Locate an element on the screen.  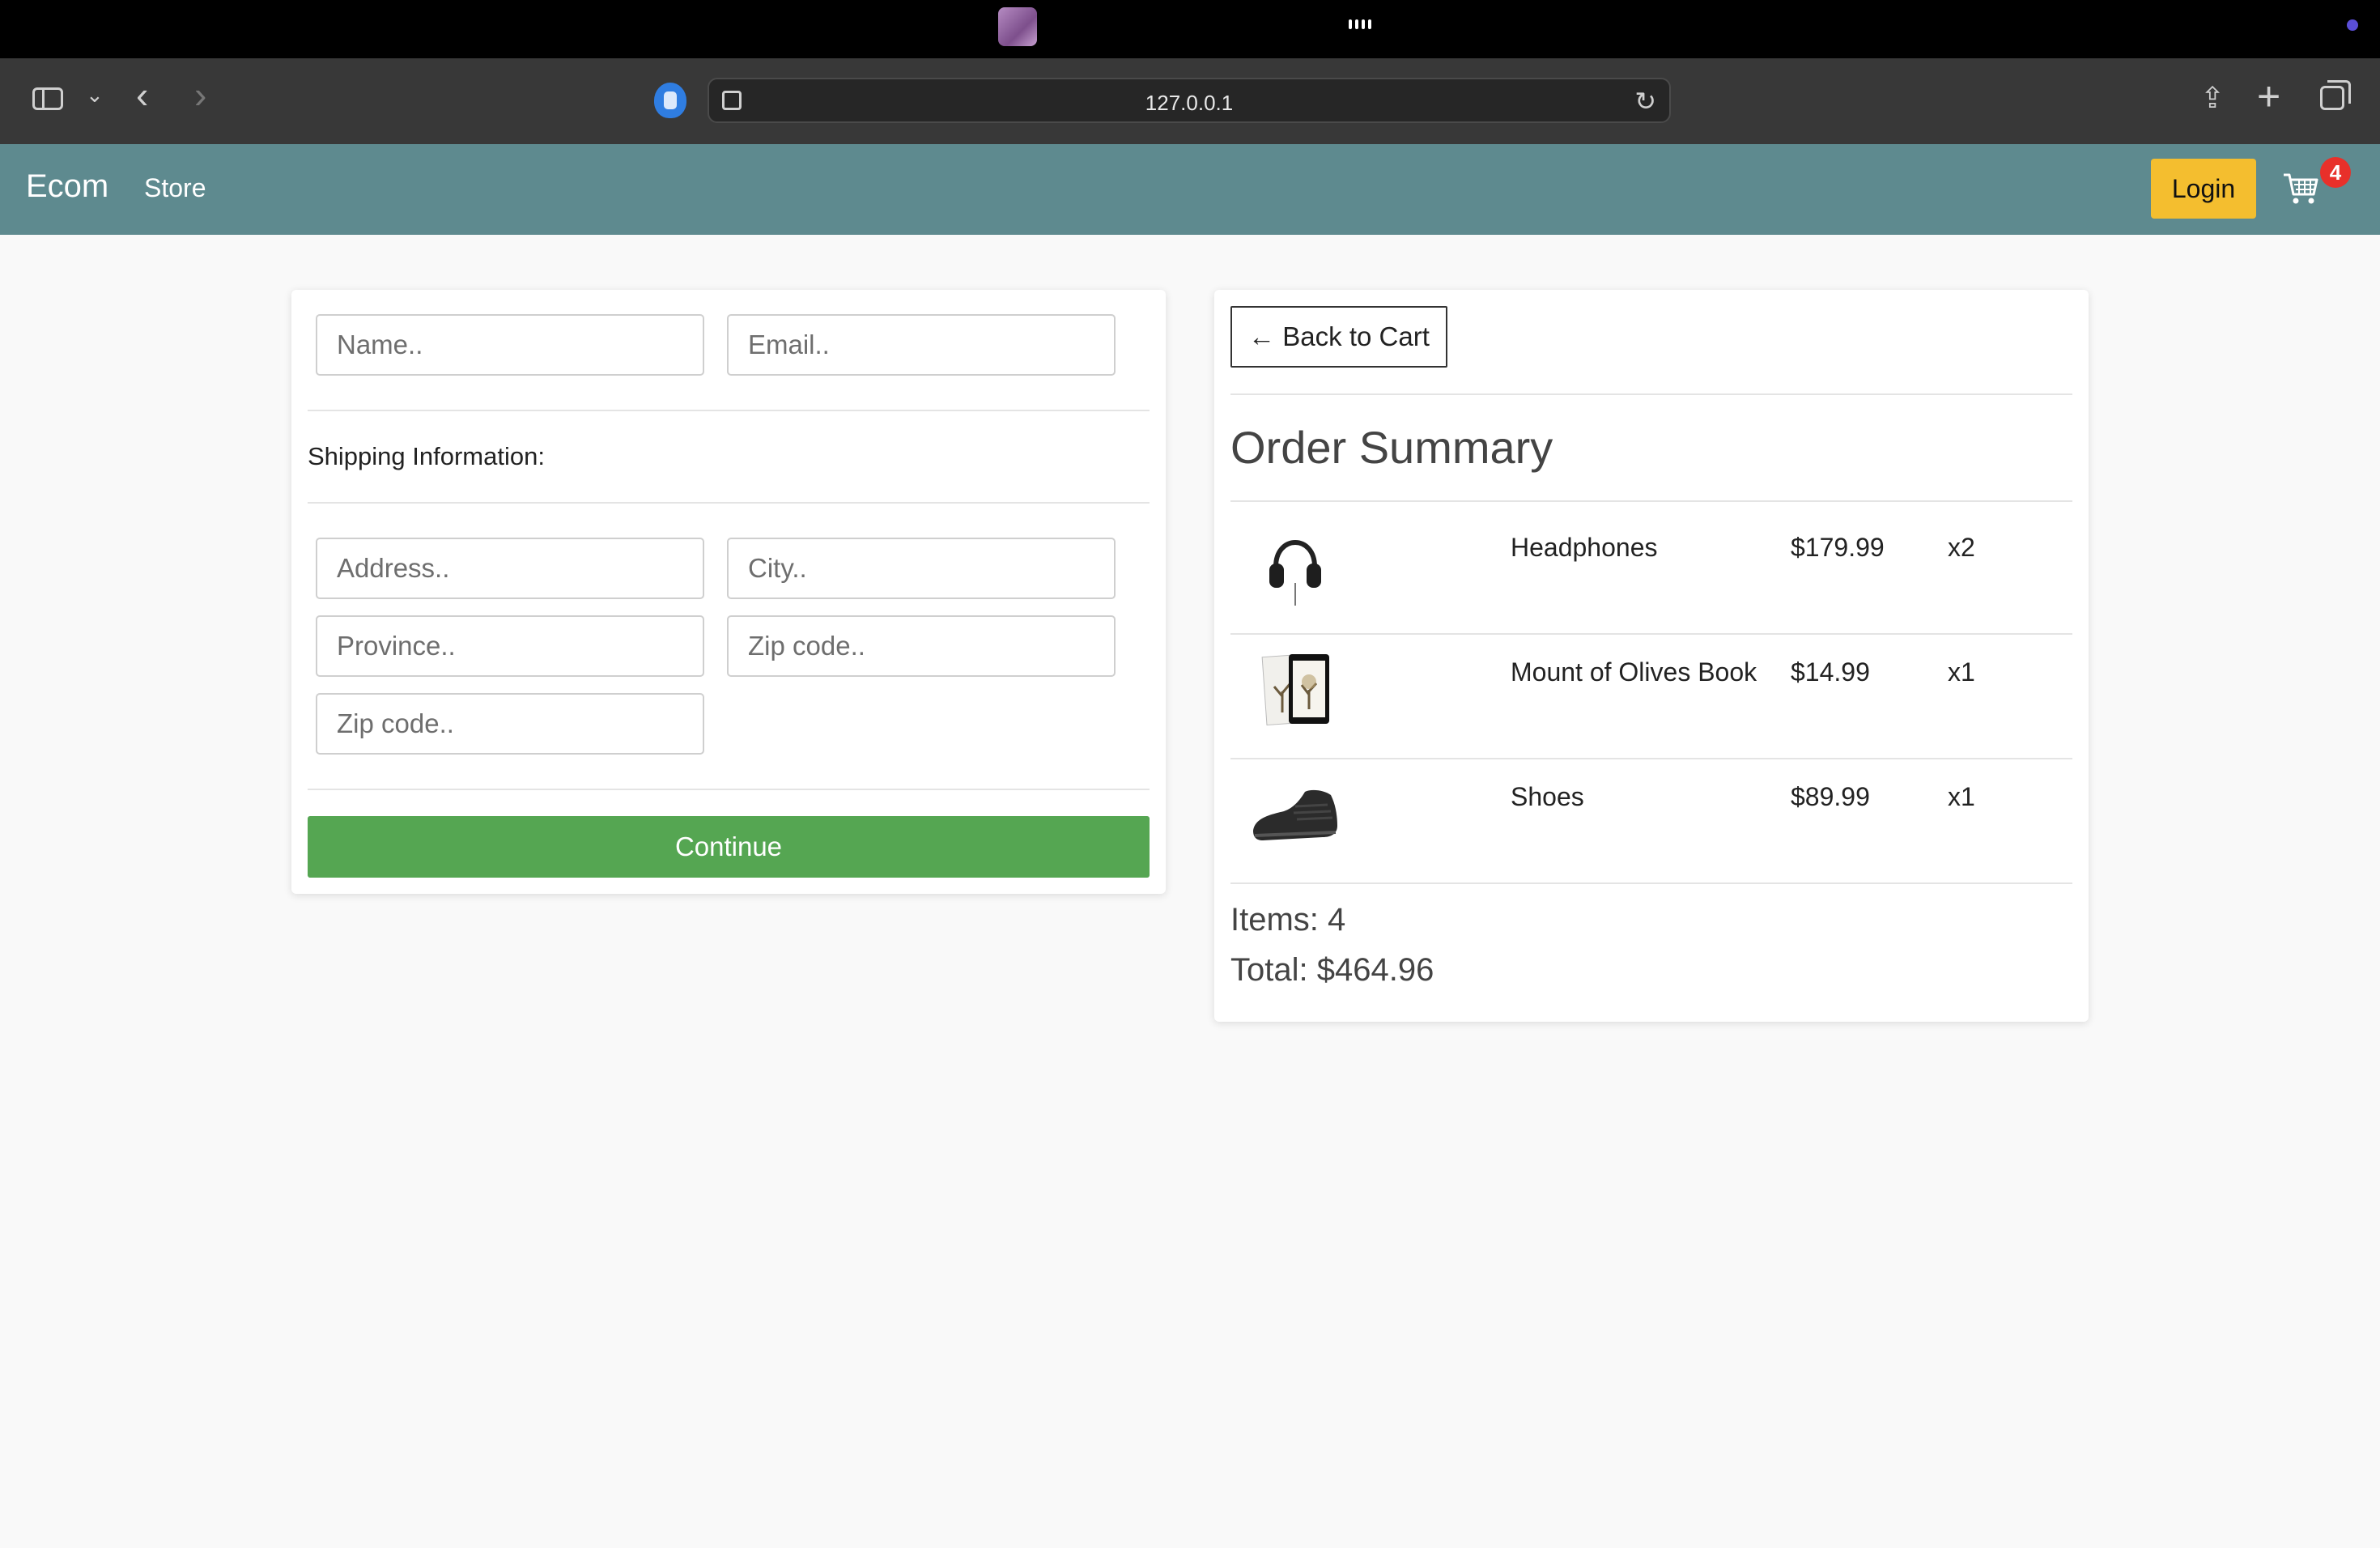
share-icon: ⇪ is located at coordinates (2212, 98).